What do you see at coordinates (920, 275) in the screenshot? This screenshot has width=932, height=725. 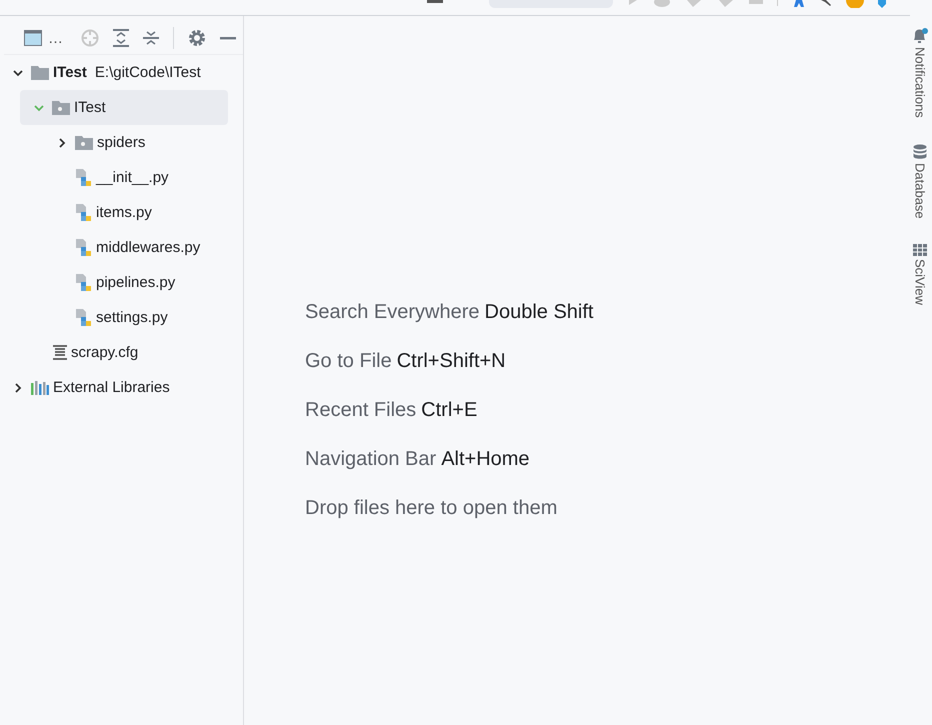 I see `tool-window-tab: SciView` at bounding box center [920, 275].